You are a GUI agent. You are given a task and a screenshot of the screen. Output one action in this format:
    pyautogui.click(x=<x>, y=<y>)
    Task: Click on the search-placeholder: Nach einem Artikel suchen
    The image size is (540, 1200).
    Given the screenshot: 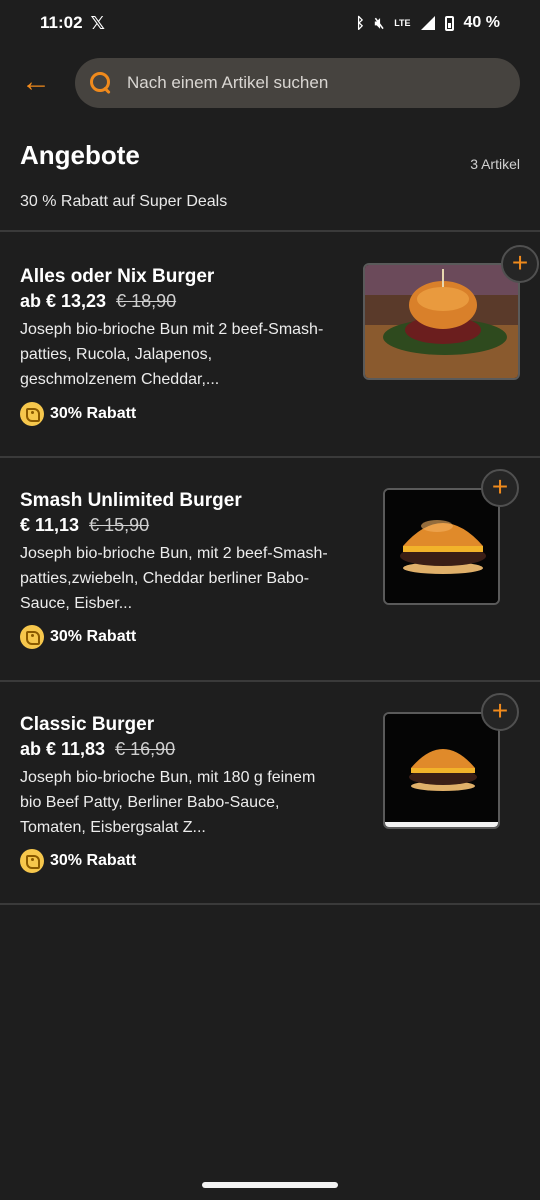 What is the action you would take?
    pyautogui.click(x=228, y=82)
    